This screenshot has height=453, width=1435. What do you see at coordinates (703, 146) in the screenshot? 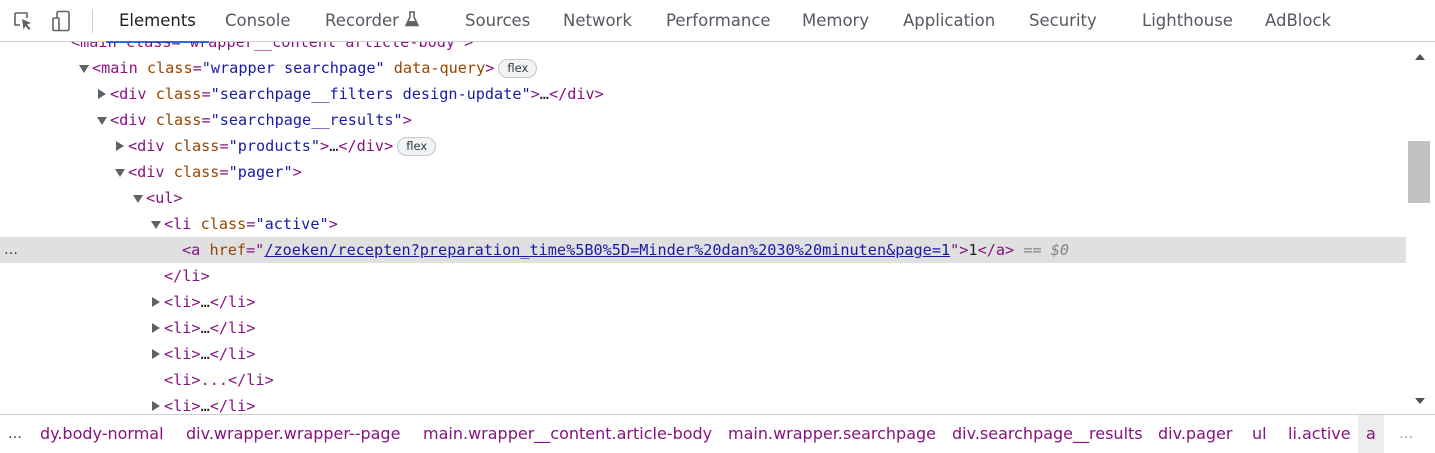
I see `dom-node-row: <div class="products">…</div> flex` at bounding box center [703, 146].